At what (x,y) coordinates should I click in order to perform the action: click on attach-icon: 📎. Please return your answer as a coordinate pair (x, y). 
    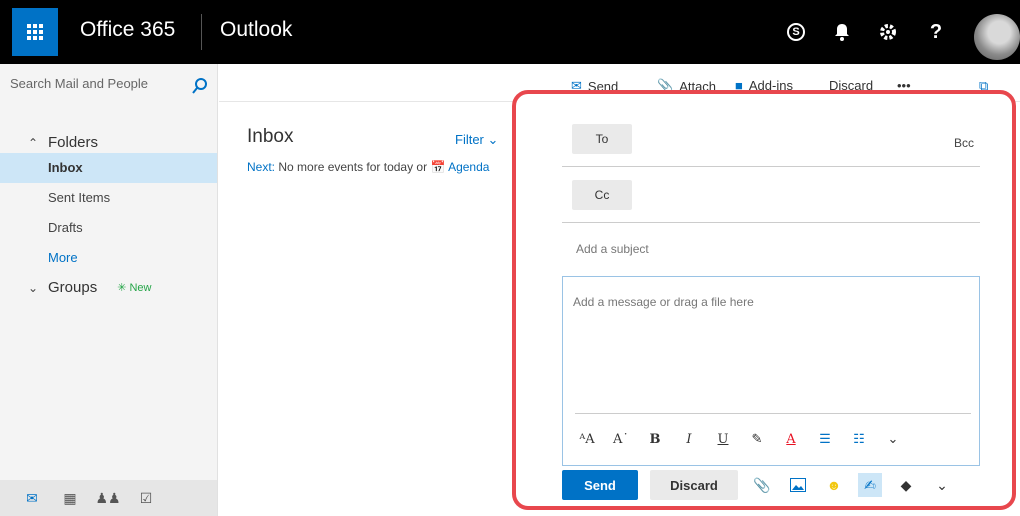
    Looking at the image, I should click on (762, 485).